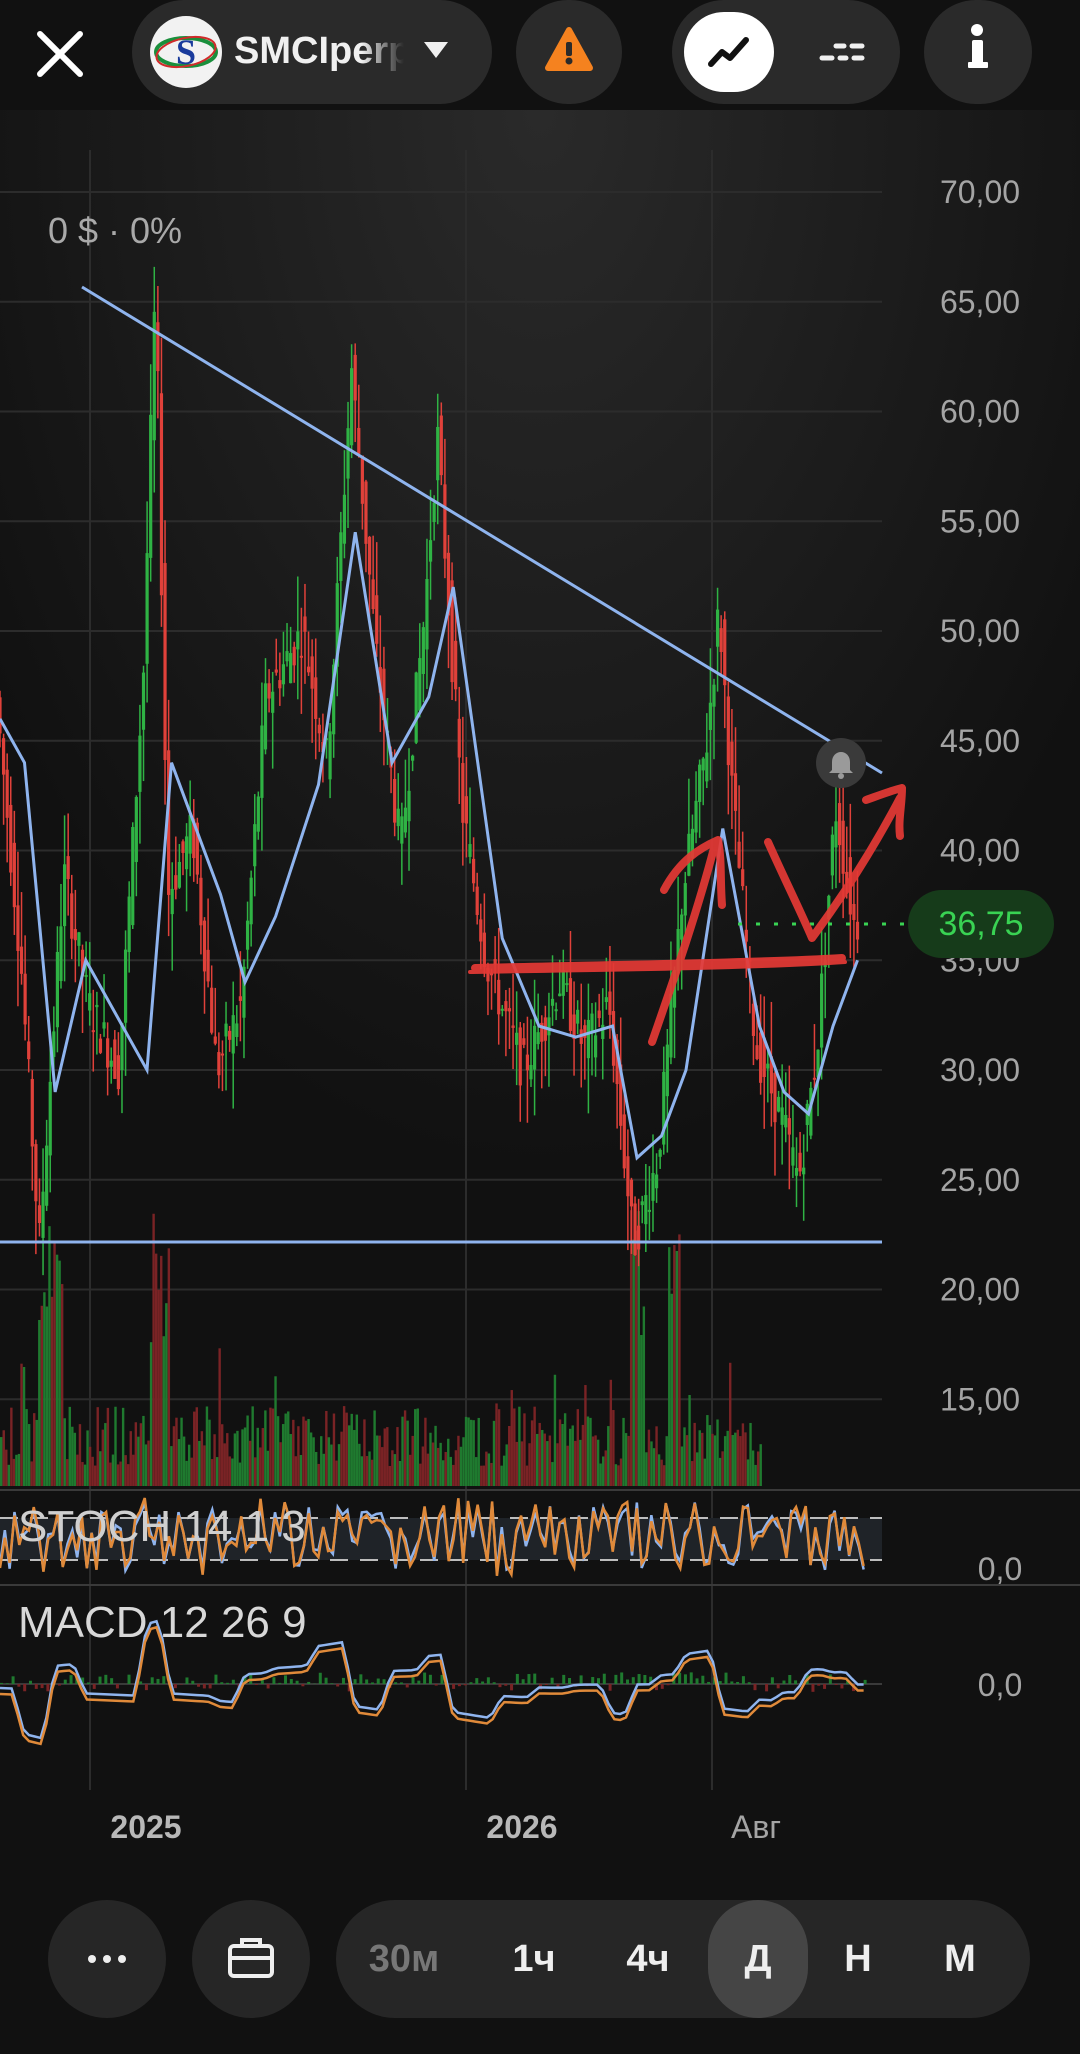 This screenshot has height=2054, width=1080. What do you see at coordinates (1000, 1569) in the screenshot?
I see `stoch-axis-label: 0,0` at bounding box center [1000, 1569].